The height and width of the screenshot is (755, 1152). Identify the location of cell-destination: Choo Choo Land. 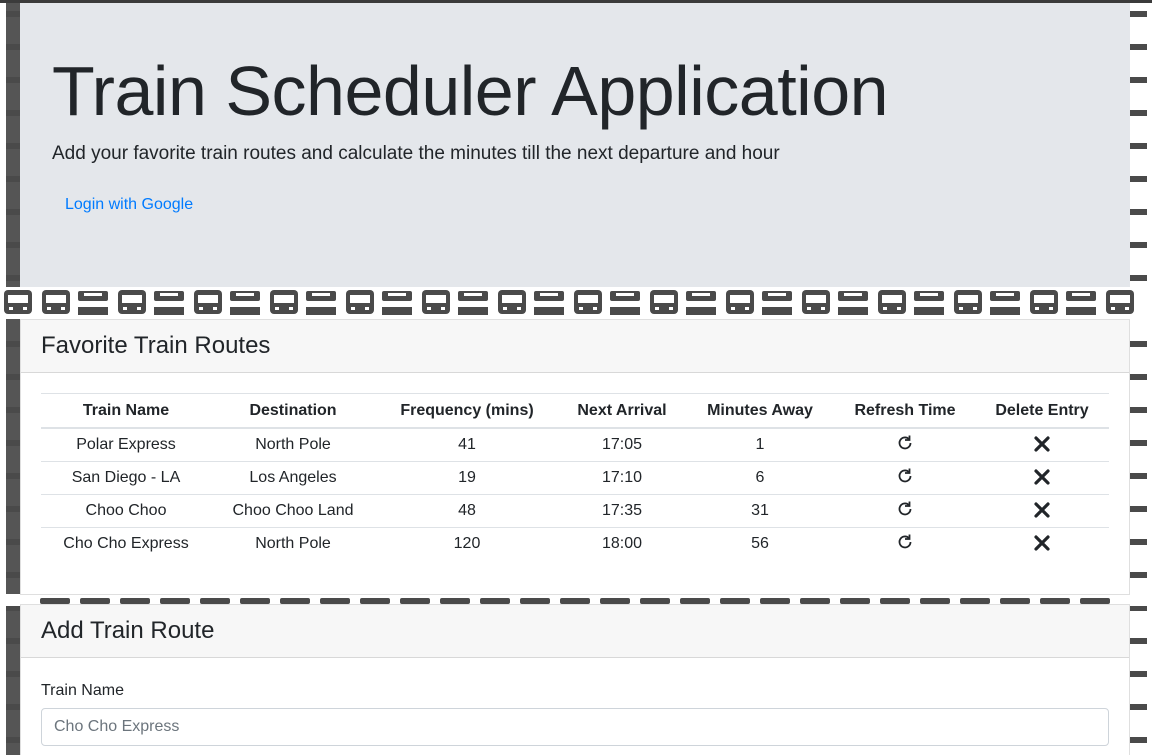
(293, 511).